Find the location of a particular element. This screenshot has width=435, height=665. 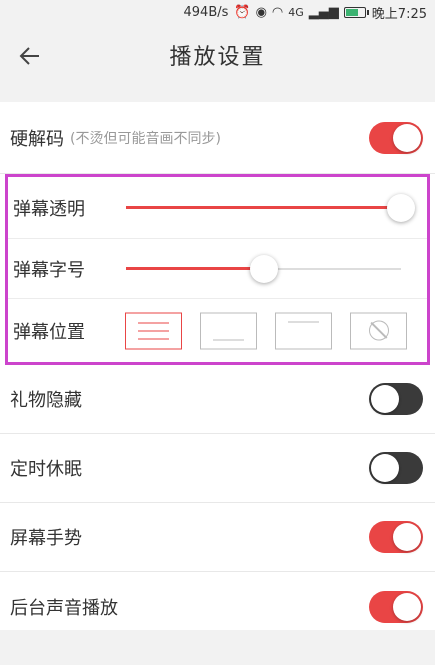

background-audio-toggle is located at coordinates (396, 606).